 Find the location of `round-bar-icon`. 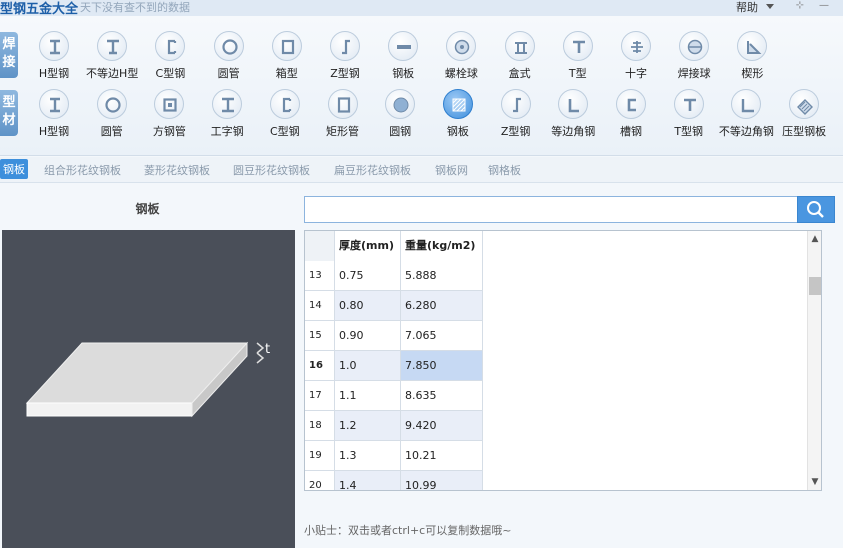

round-bar-icon is located at coordinates (400, 104).